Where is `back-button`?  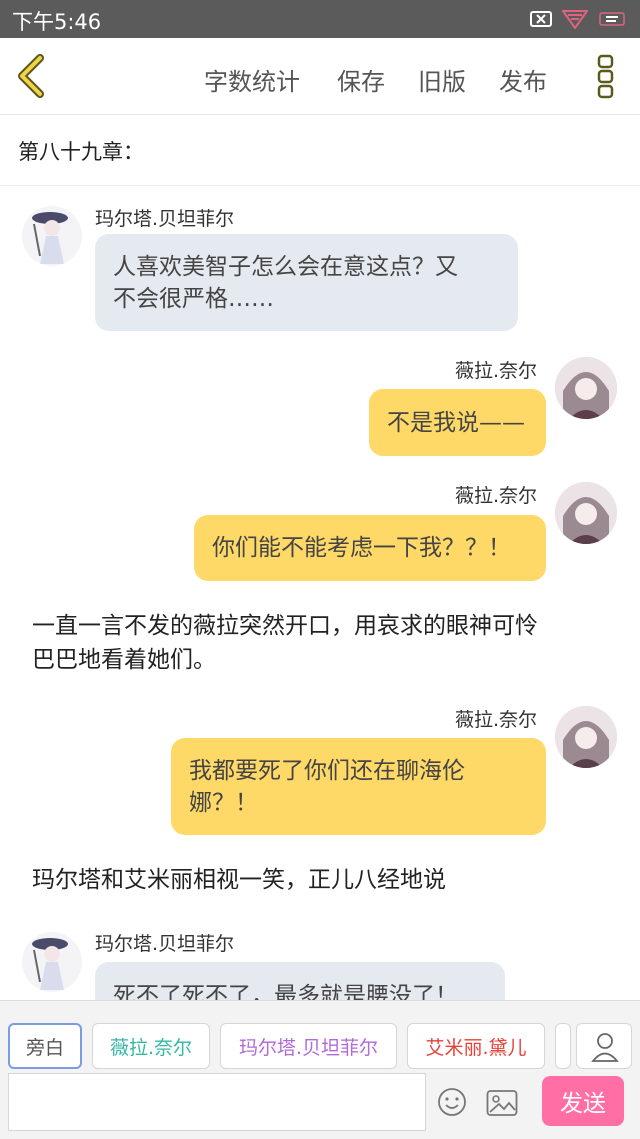 back-button is located at coordinates (32, 76).